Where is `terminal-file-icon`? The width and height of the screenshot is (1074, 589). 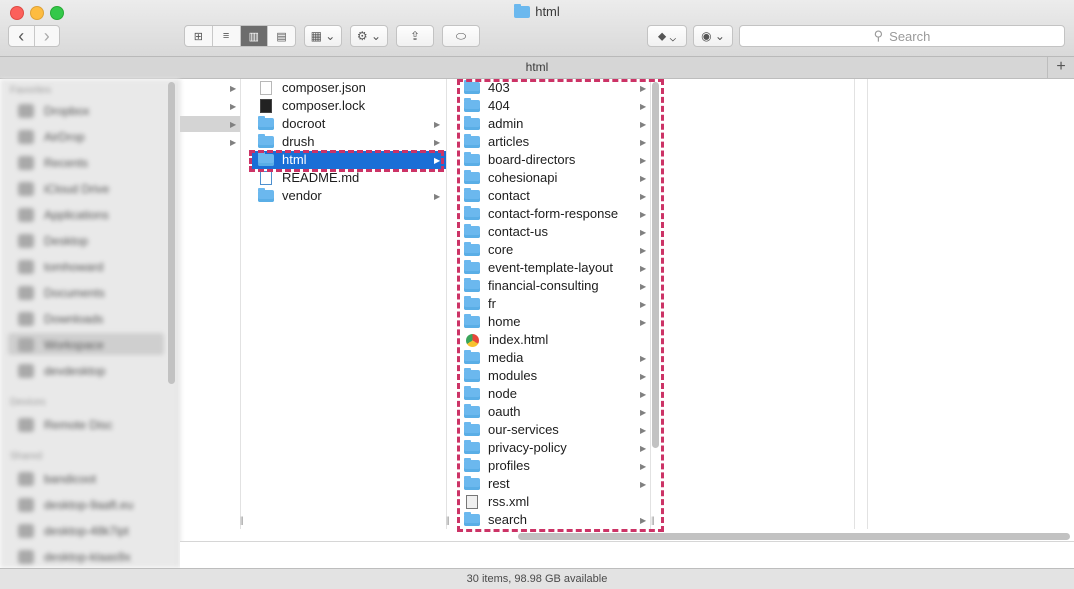 terminal-file-icon is located at coordinates (266, 106).